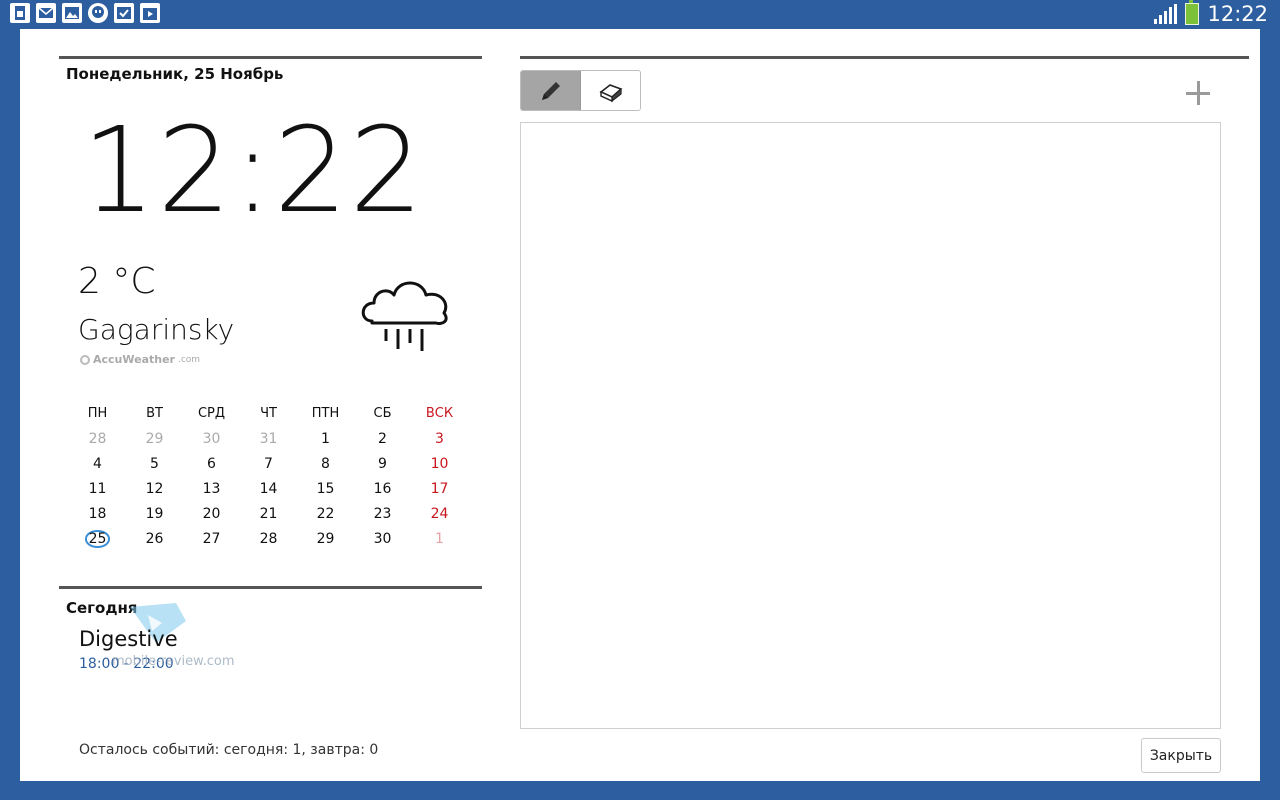  I want to click on calendar-week: 28 29 30 31 1 2 3, so click(268, 438).